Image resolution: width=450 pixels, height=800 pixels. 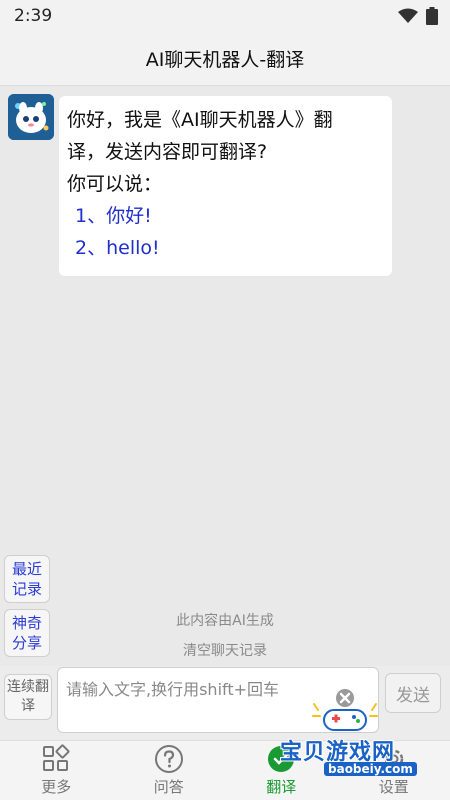 What do you see at coordinates (28, 697) in the screenshot?
I see `continuous-translate-button: 连续翻译` at bounding box center [28, 697].